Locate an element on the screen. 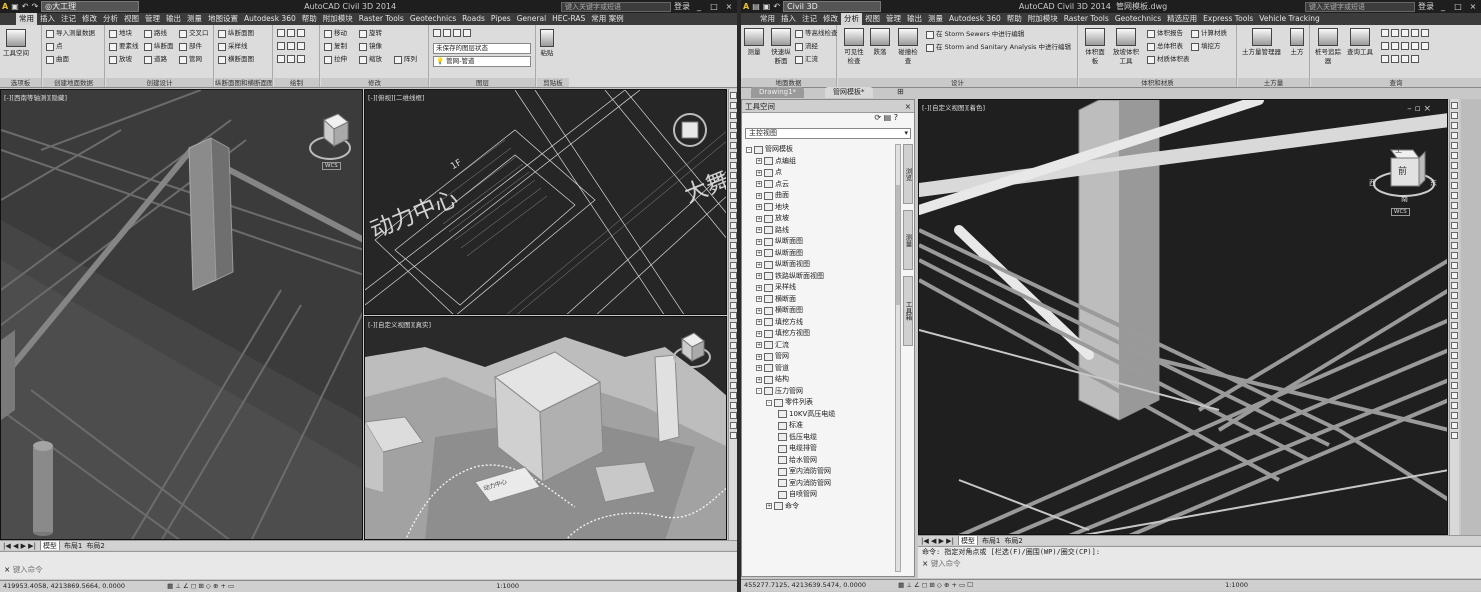 This screenshot has width=1481, height=592. tree-item: + 填挖方线 is located at coordinates (823, 323).